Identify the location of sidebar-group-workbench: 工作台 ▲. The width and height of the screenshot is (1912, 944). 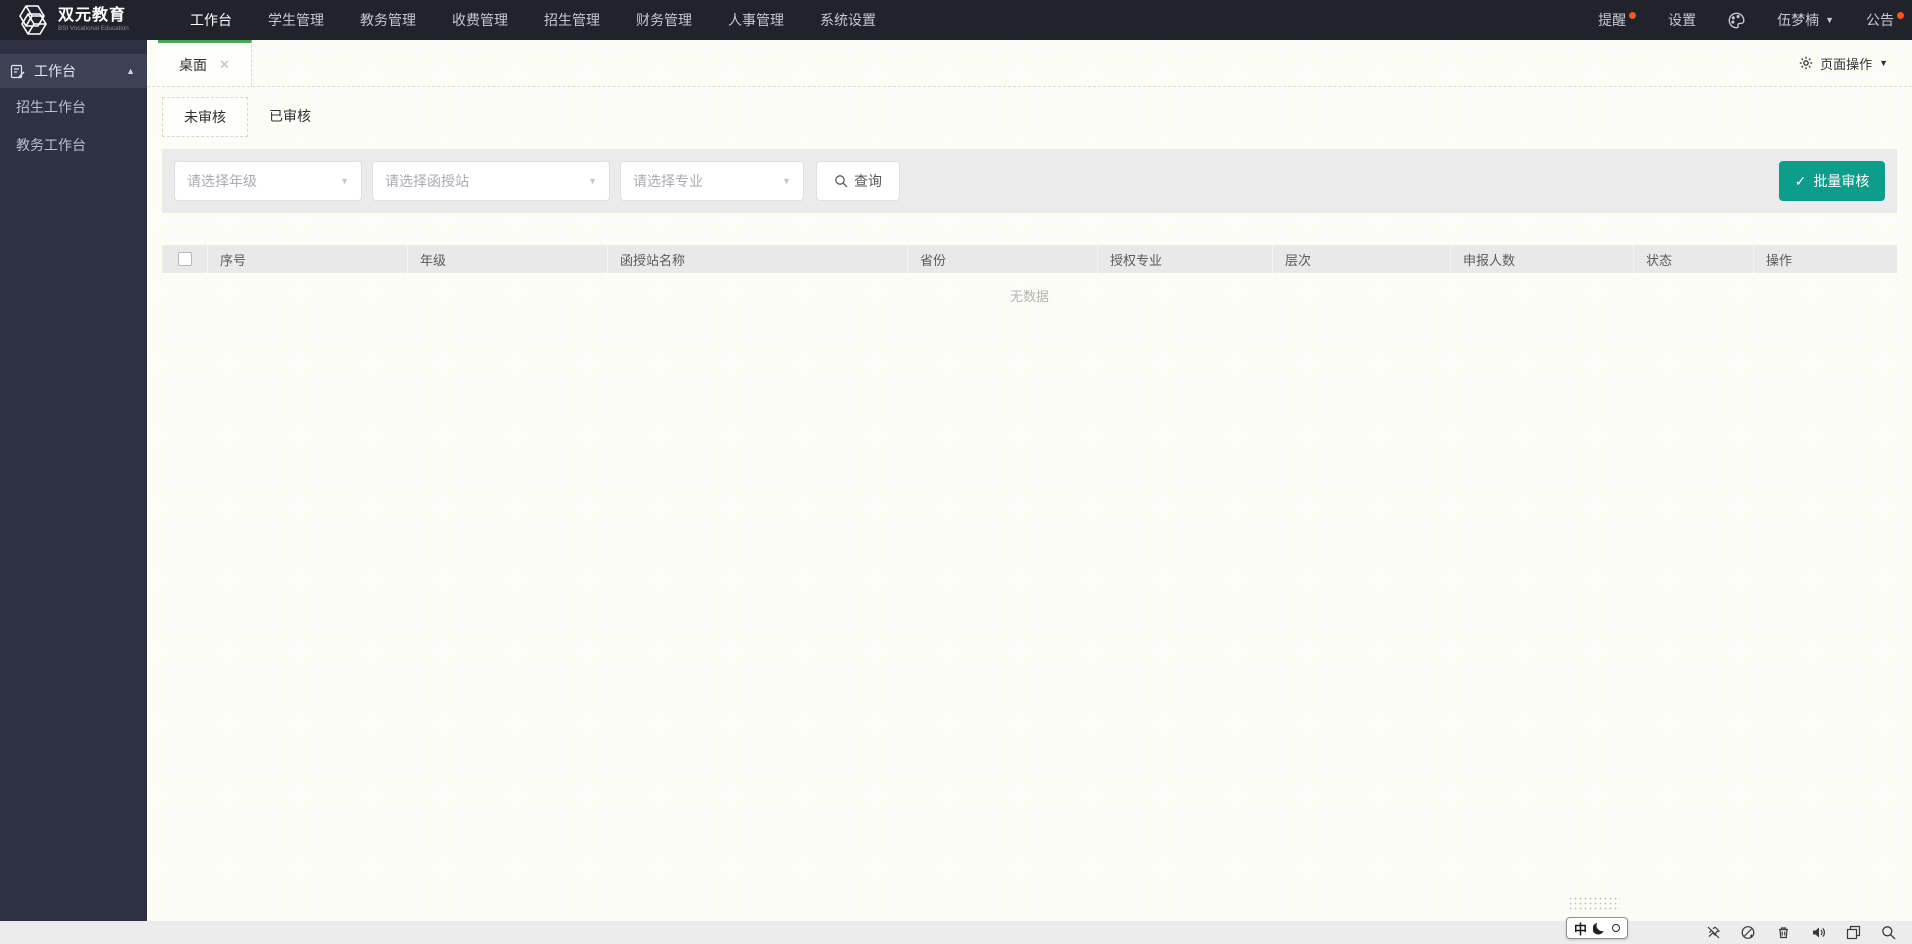
(73, 71).